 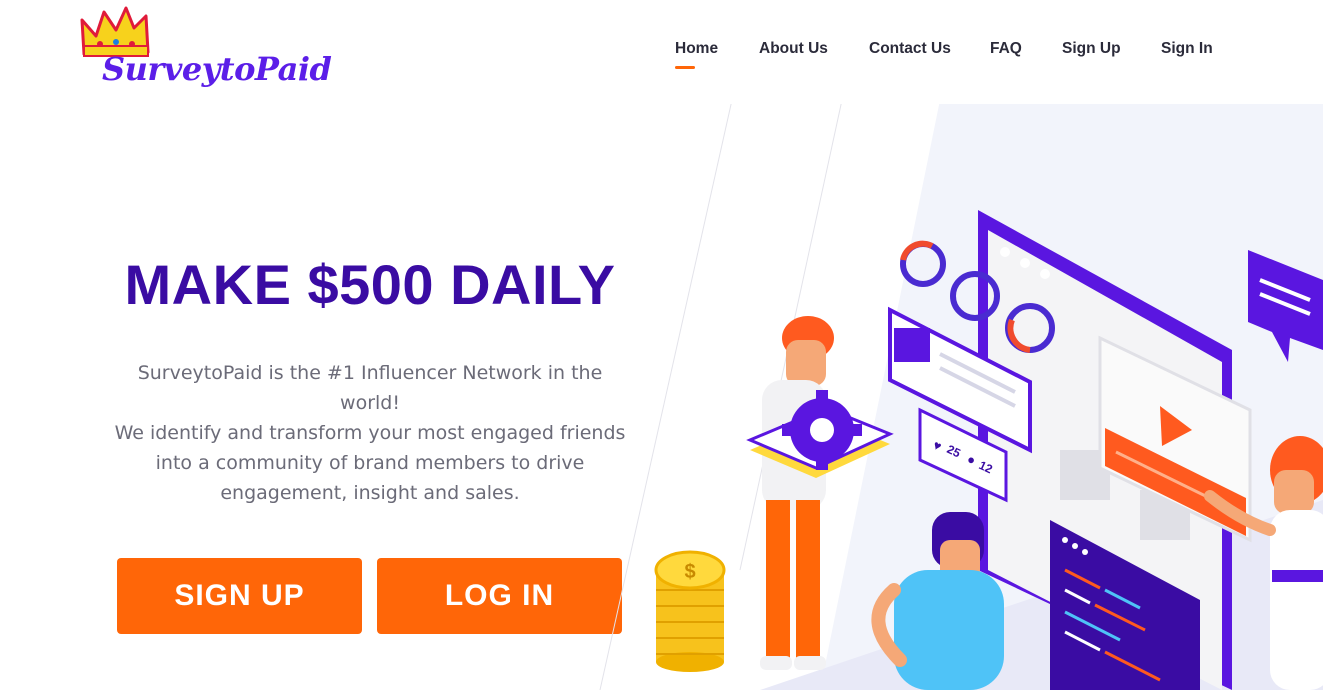 What do you see at coordinates (239, 596) in the screenshot?
I see `sign-up-button: SIGN UP` at bounding box center [239, 596].